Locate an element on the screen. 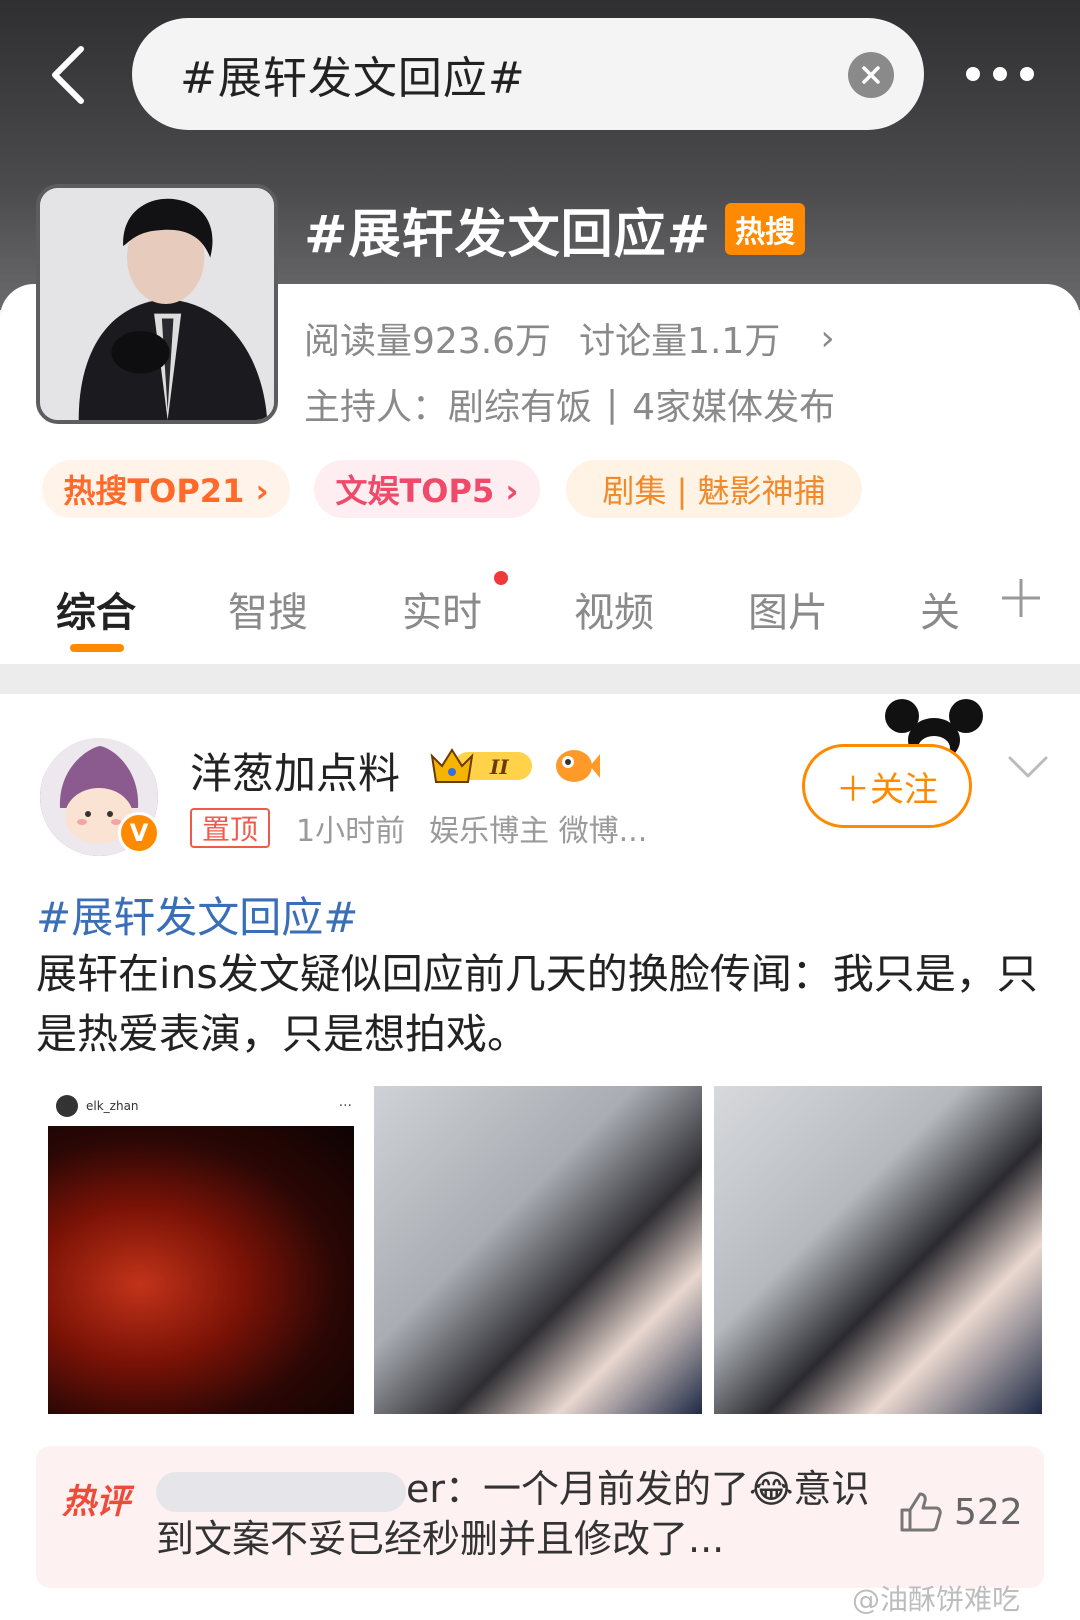  like-count: 522 is located at coordinates (988, 1512).